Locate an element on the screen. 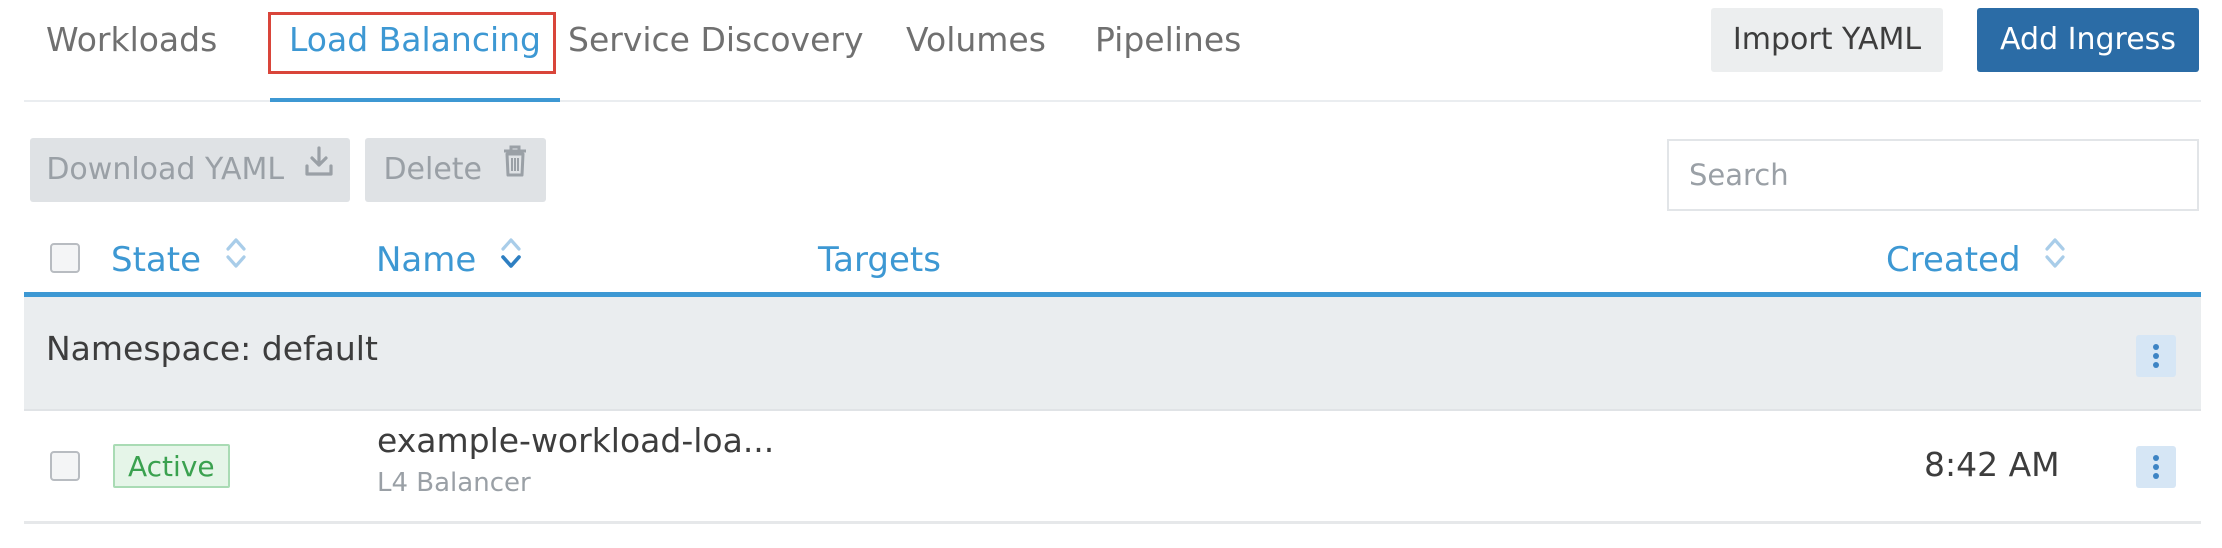  delete-label: Delete is located at coordinates (433, 169).